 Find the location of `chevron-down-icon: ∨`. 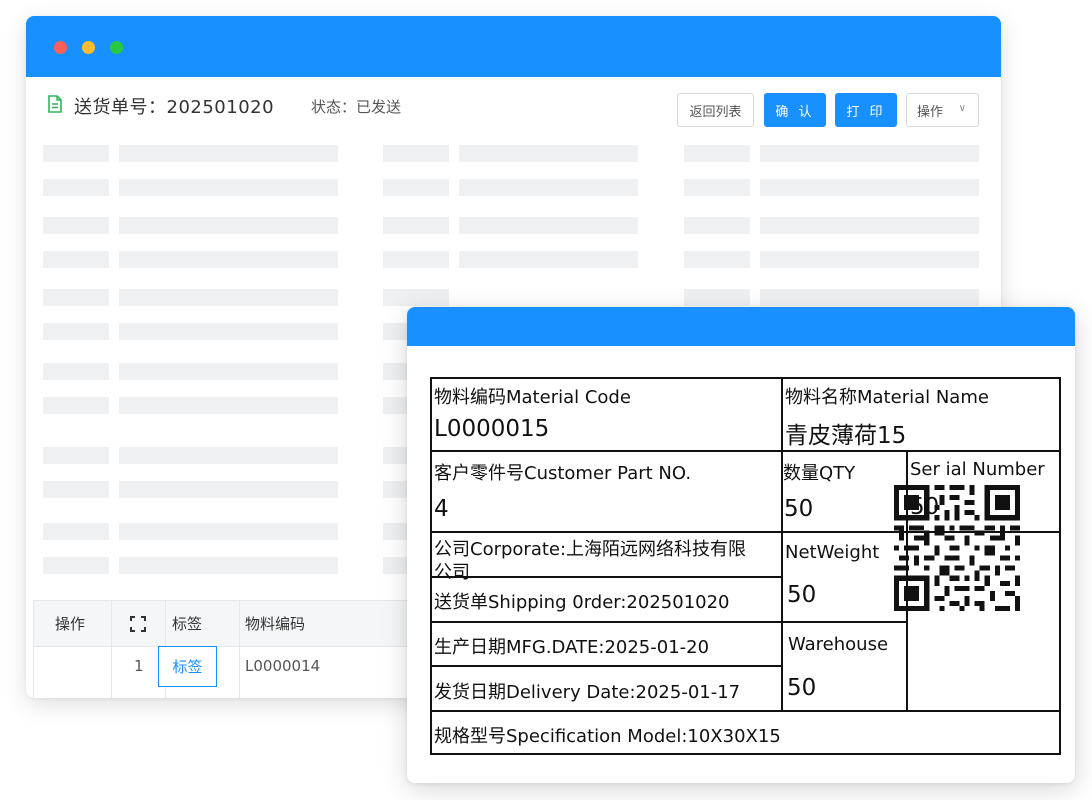

chevron-down-icon: ∨ is located at coordinates (962, 108).